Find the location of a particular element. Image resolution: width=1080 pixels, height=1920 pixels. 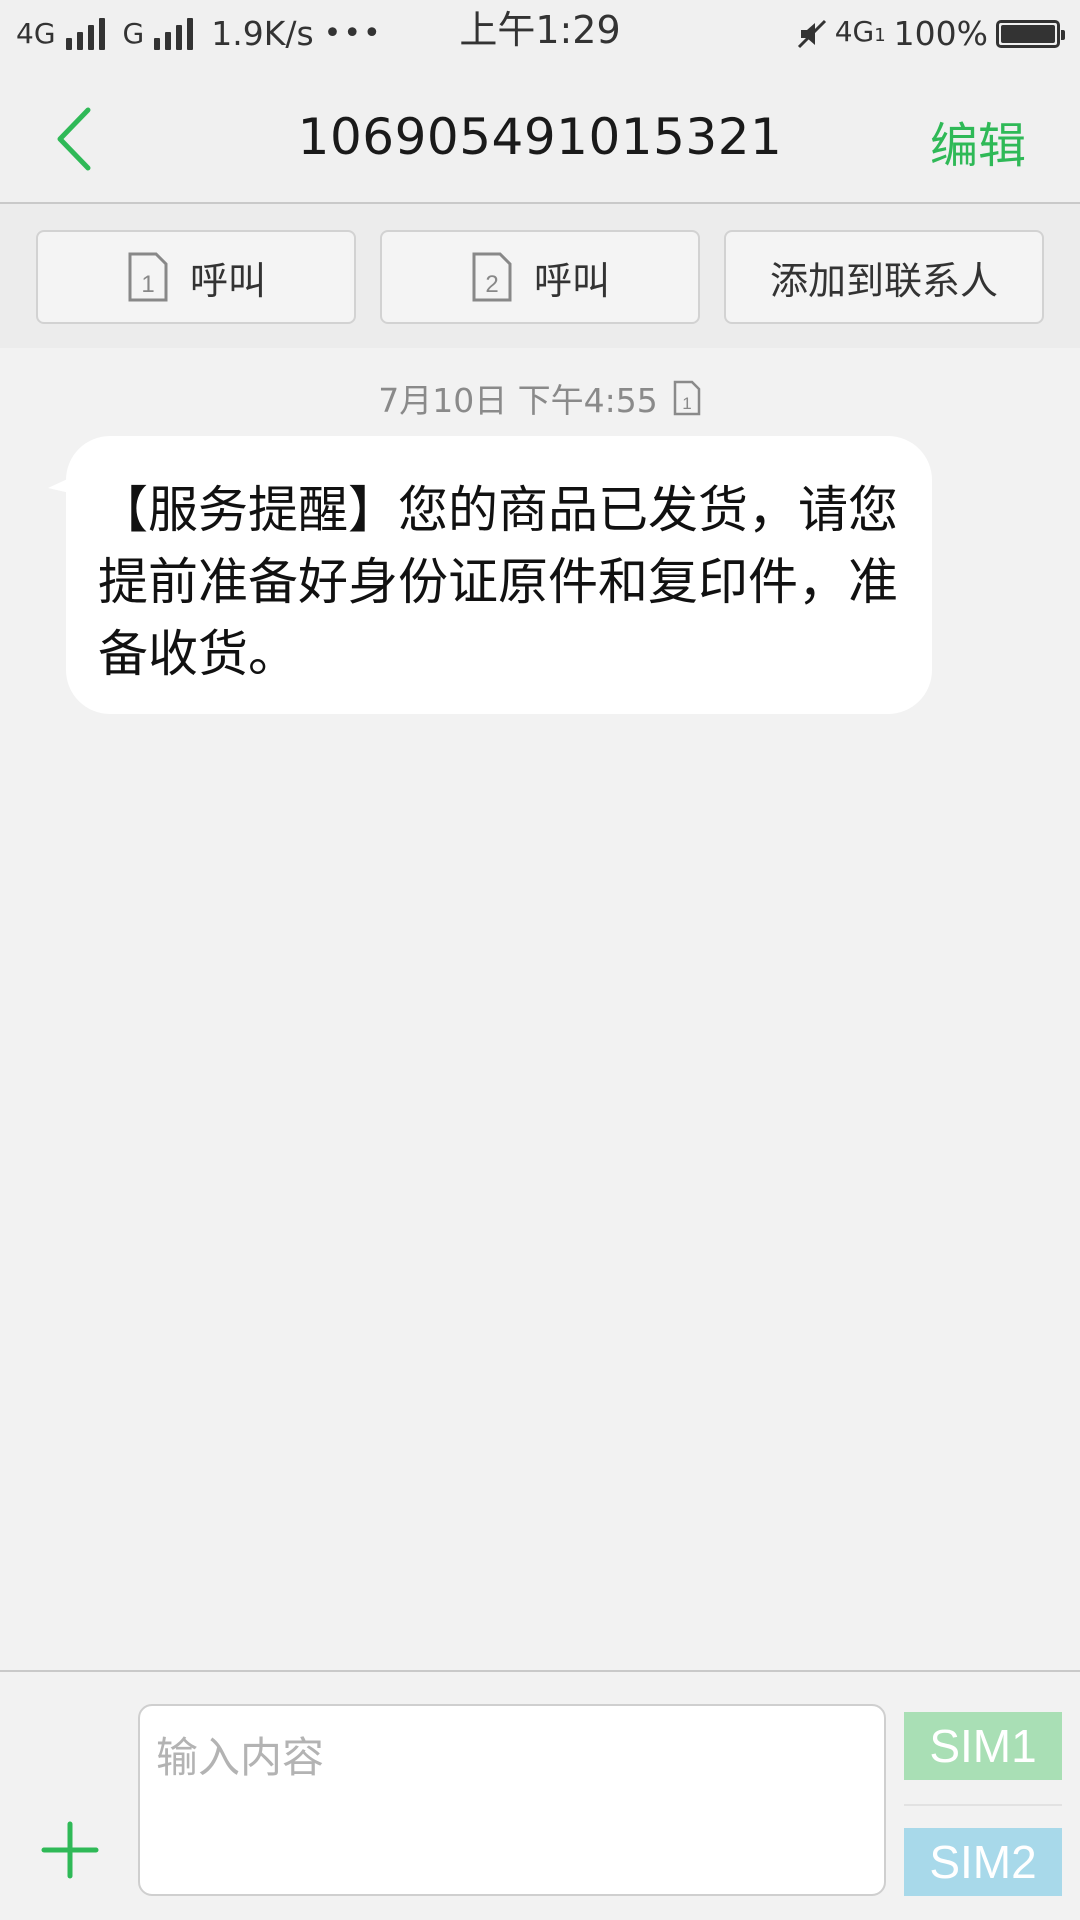

send-sim2-button: SIM2 is located at coordinates (983, 1862).